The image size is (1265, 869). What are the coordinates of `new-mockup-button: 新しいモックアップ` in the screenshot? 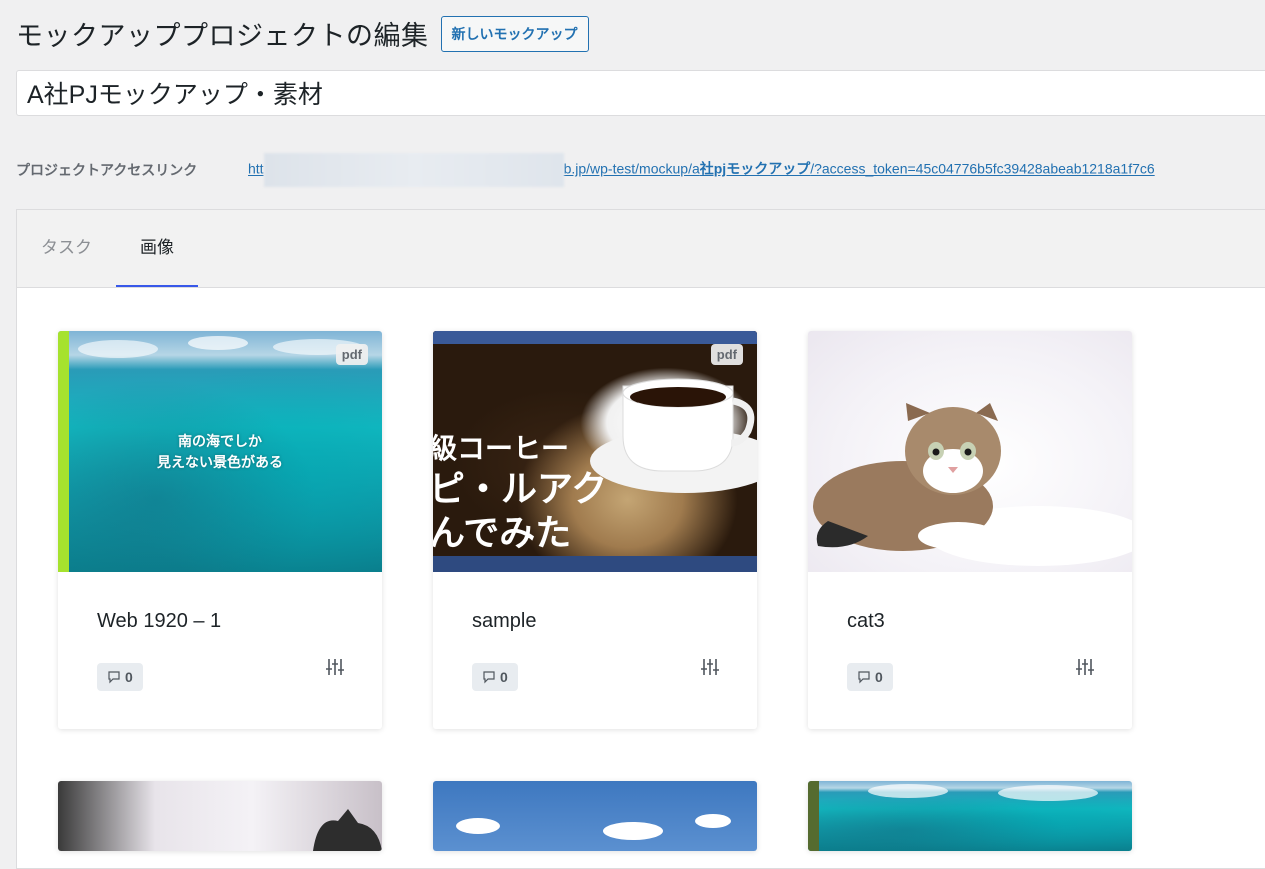 It's located at (514, 33).